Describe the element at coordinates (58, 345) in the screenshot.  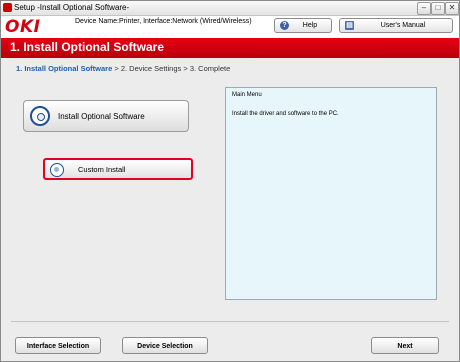
I see `interface-selection-button: Interface Selection` at that location.